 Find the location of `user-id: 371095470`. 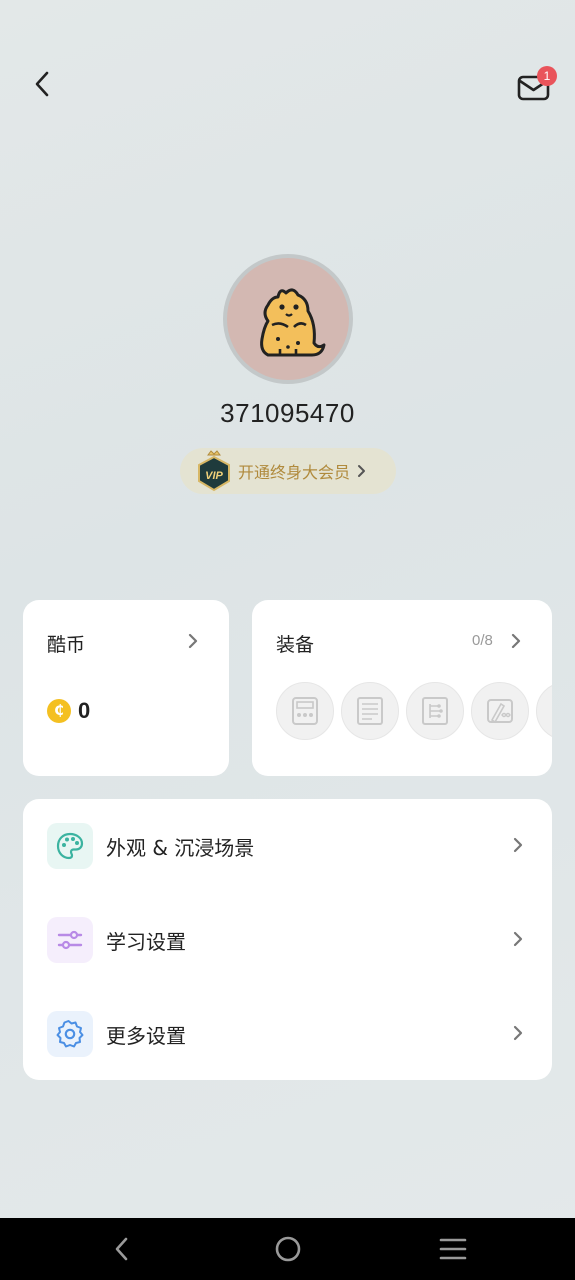

user-id: 371095470 is located at coordinates (287, 413).